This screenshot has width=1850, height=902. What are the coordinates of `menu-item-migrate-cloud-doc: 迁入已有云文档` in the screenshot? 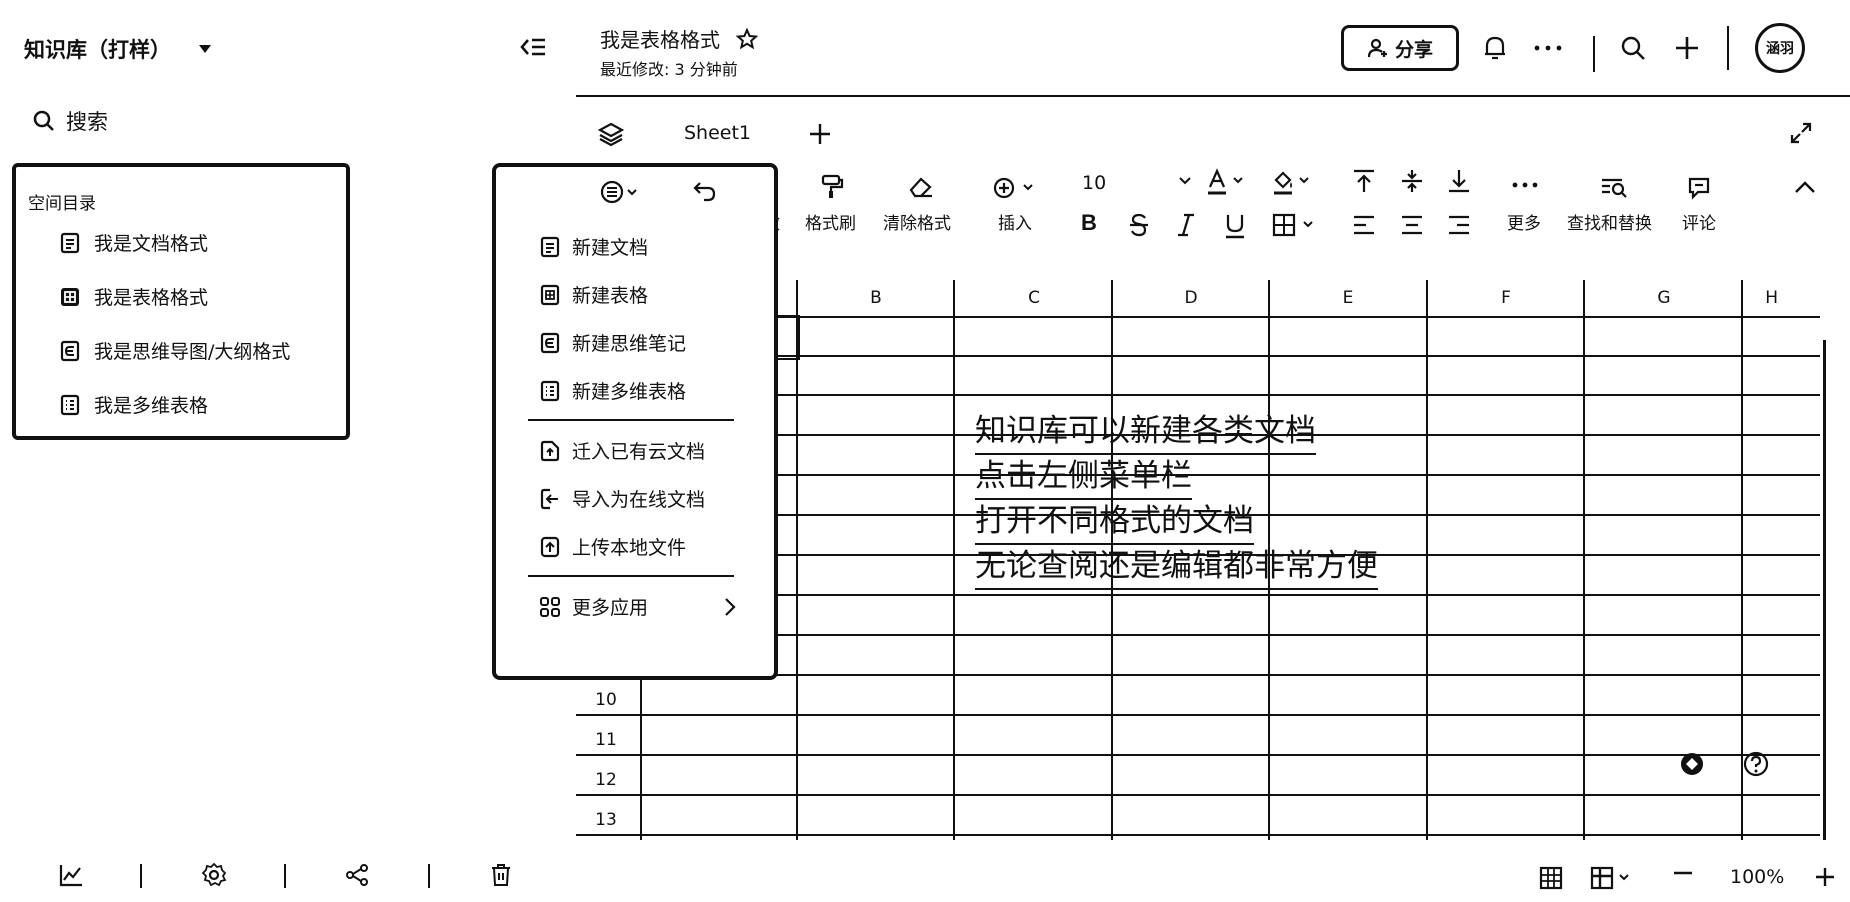 It's located at (622, 450).